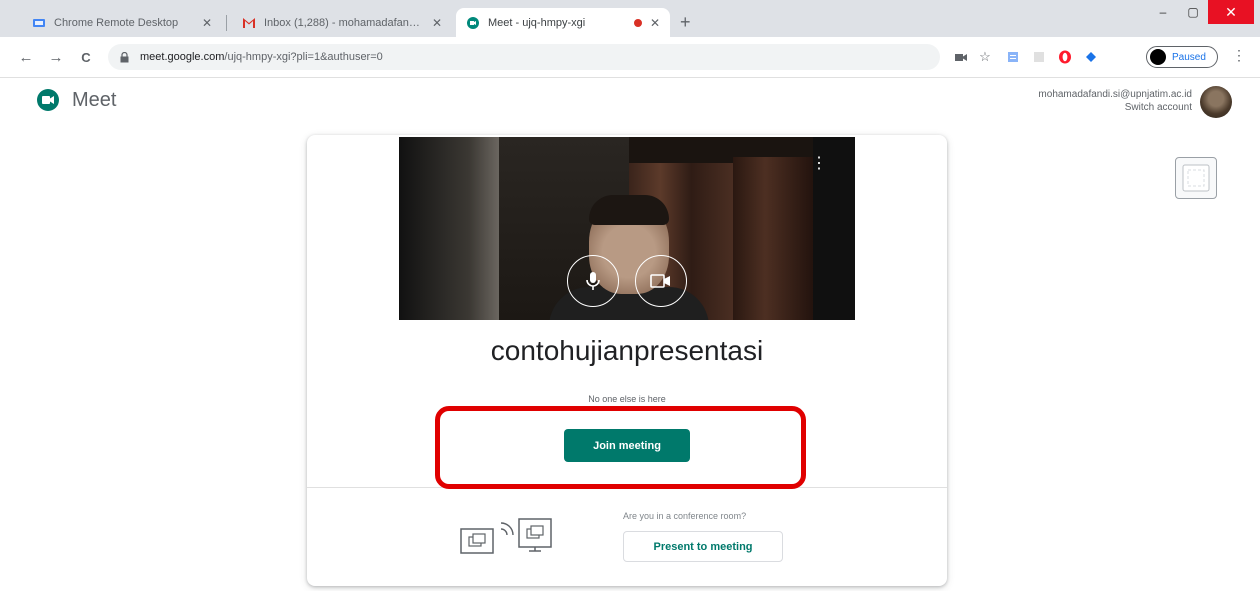  I want to click on avatar, so click(1216, 102).